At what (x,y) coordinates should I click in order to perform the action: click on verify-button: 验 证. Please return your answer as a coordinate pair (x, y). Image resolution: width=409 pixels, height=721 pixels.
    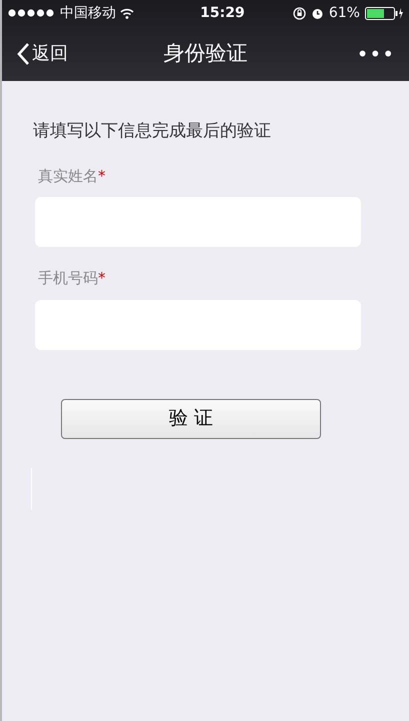
    Looking at the image, I should click on (191, 418).